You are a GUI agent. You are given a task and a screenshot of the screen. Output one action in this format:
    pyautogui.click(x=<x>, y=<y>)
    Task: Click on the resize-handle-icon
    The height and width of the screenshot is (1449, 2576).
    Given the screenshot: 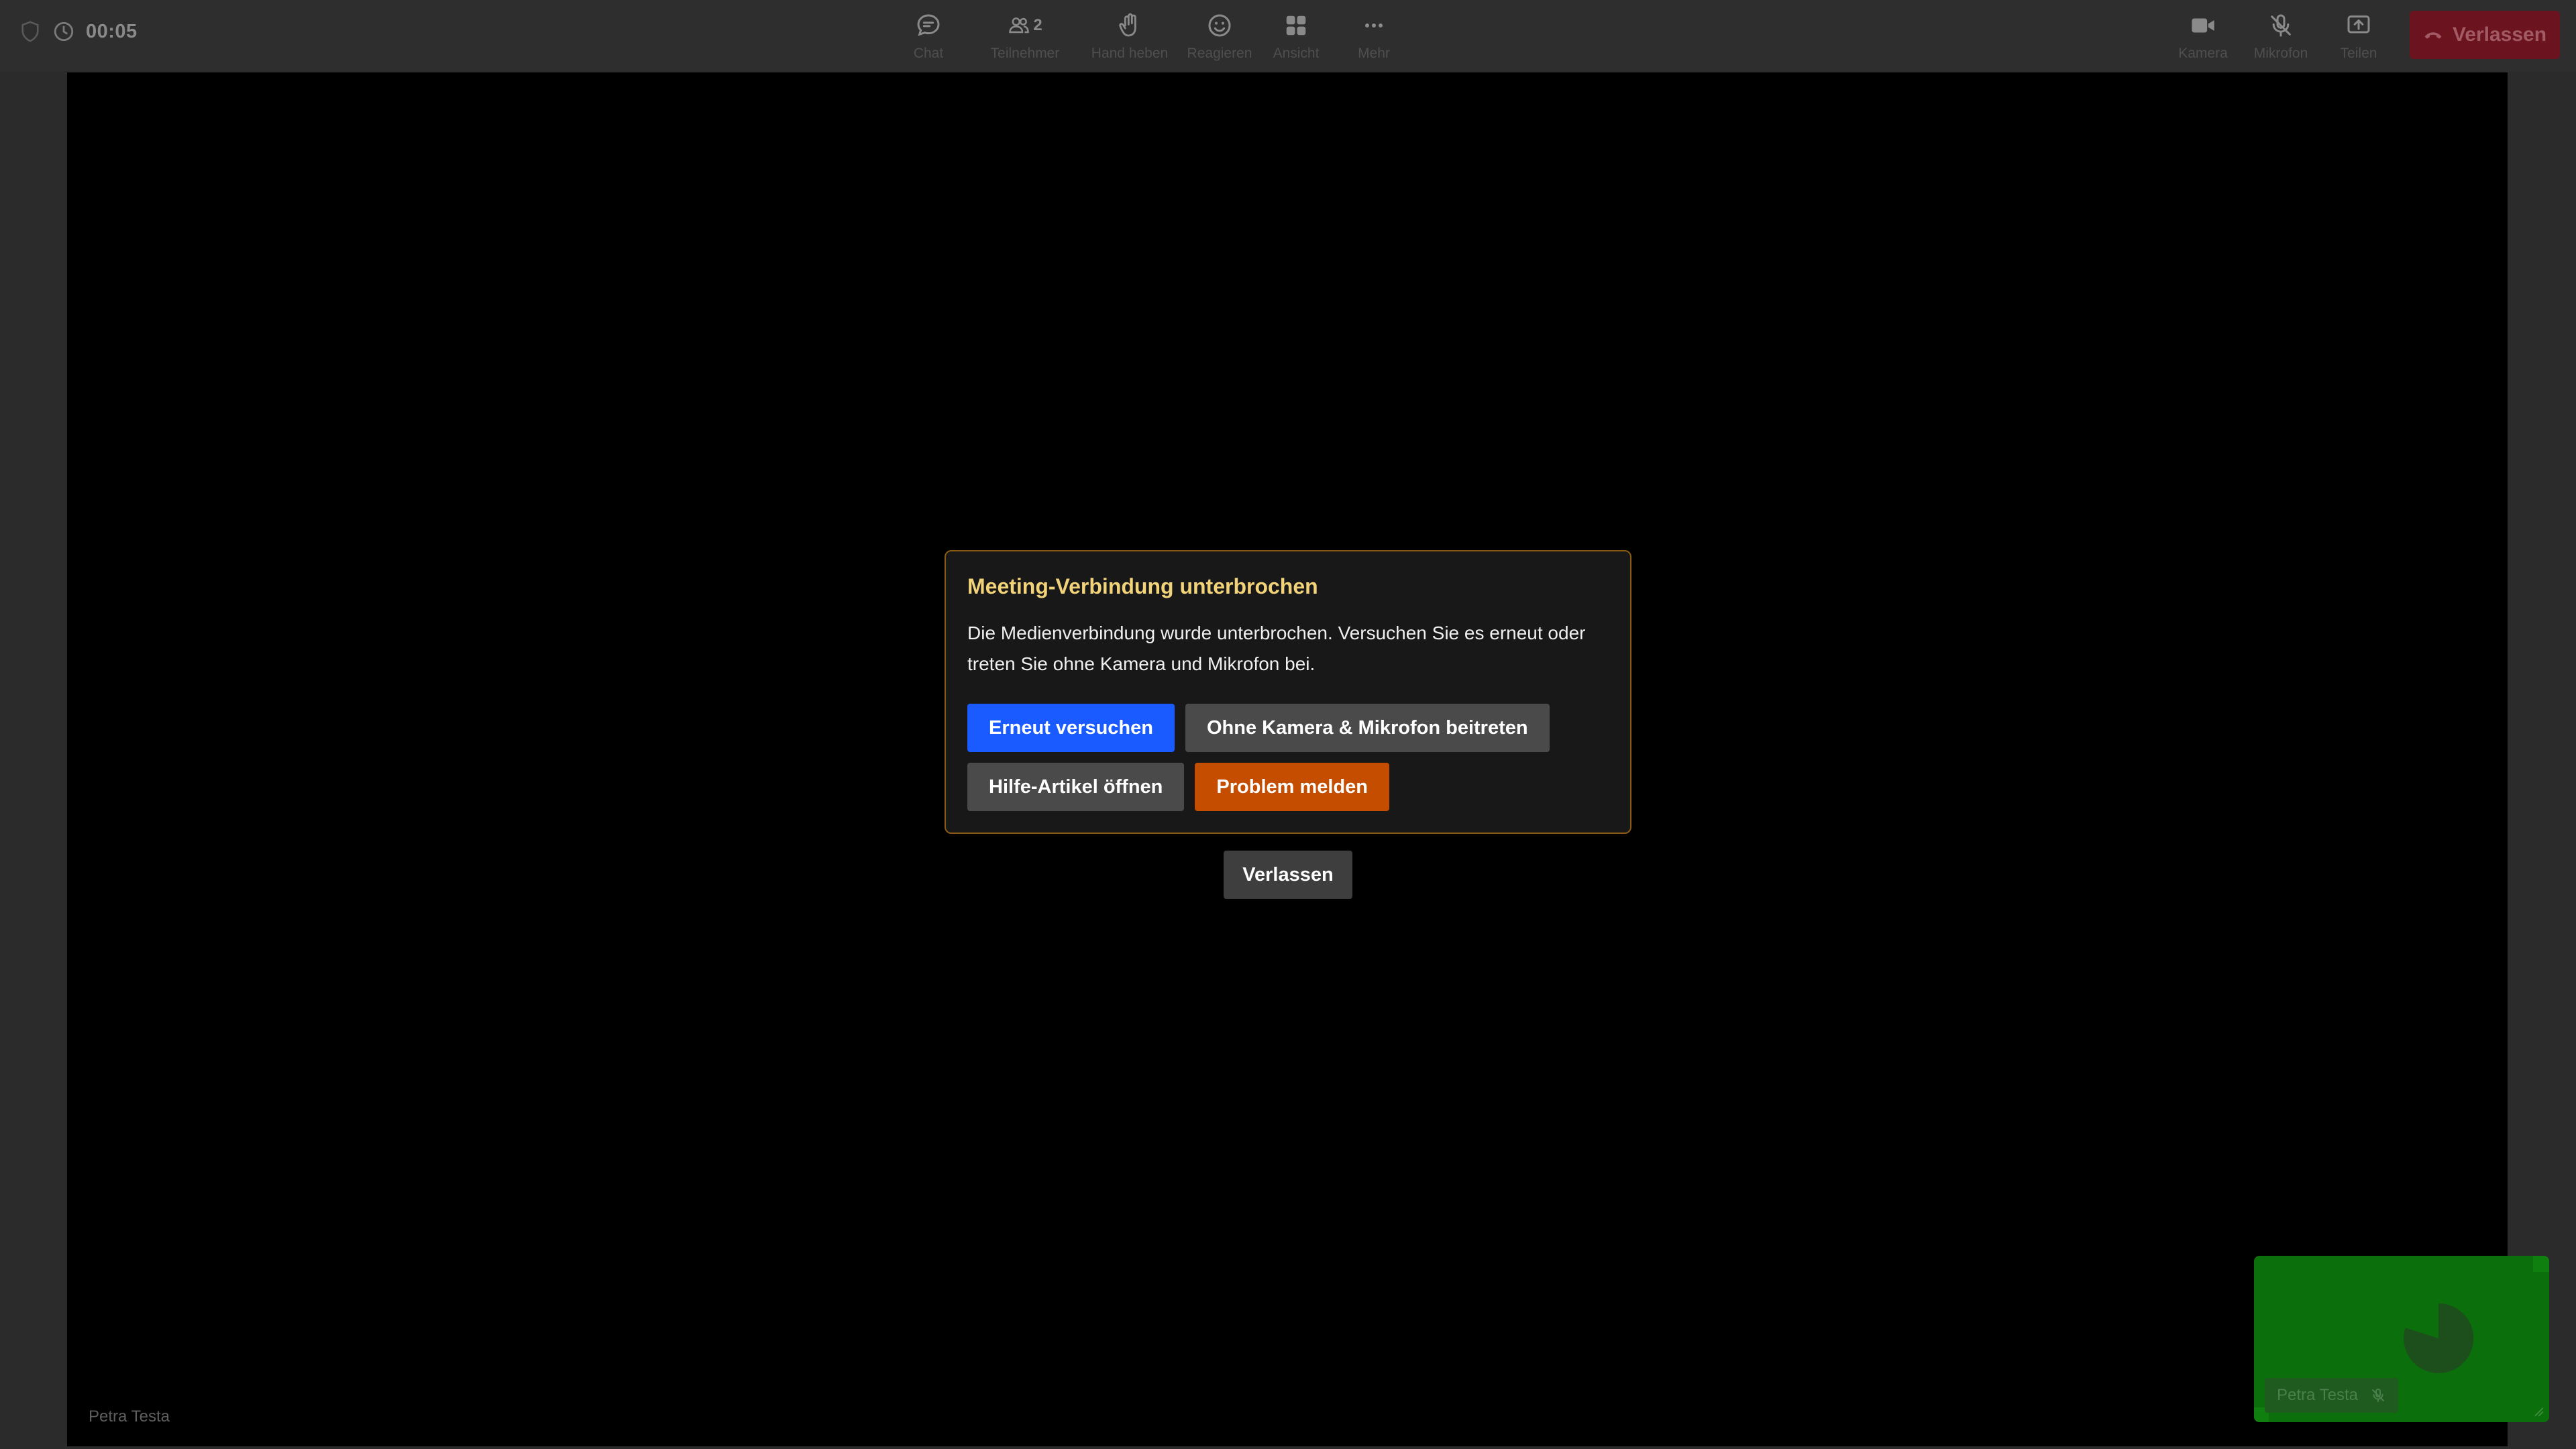 What is the action you would take?
    pyautogui.click(x=2537, y=1410)
    